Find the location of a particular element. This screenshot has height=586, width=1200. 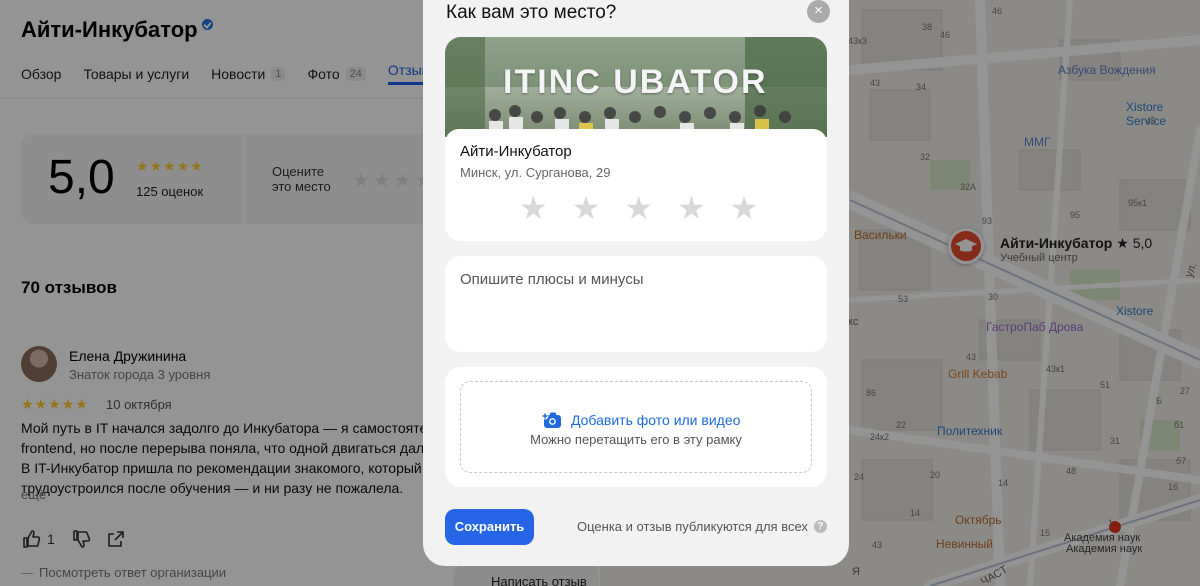

star-4-button: ★ is located at coordinates (691, 208).